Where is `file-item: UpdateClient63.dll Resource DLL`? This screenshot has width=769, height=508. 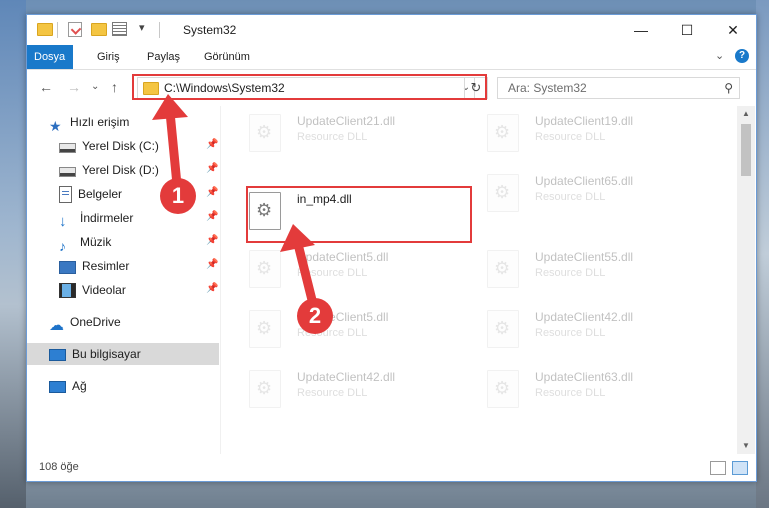 file-item: UpdateClient63.dll Resource DLL is located at coordinates (607, 390).